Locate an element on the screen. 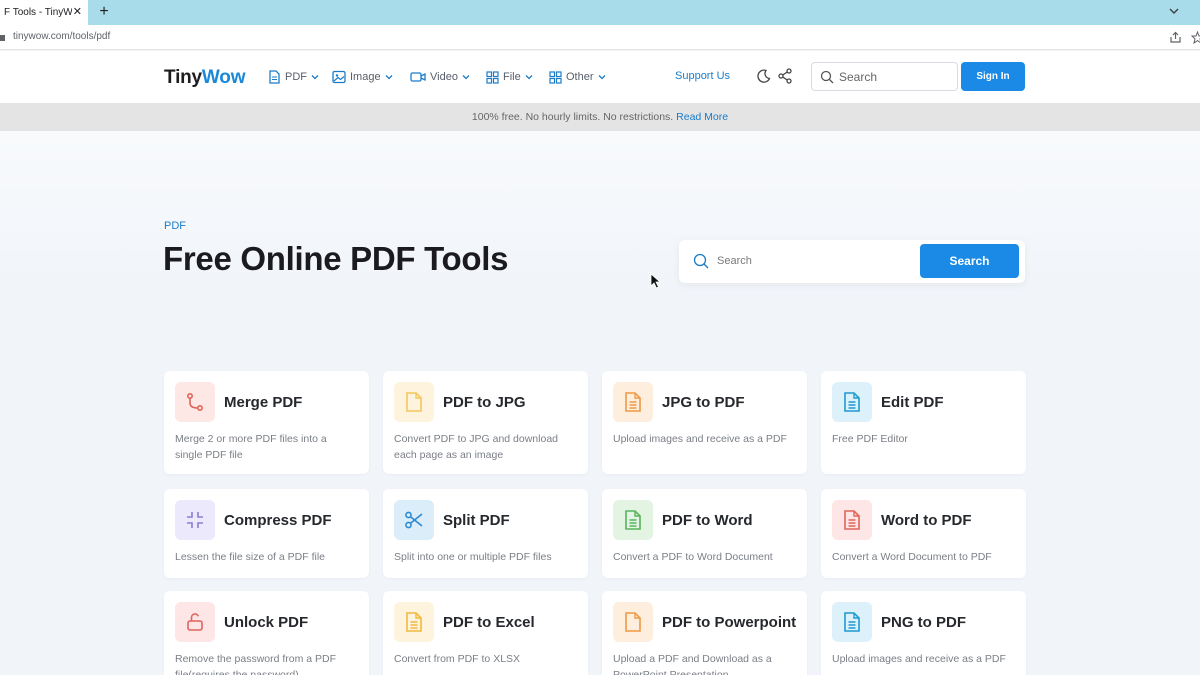 Image resolution: width=1200 pixels, height=675 pixels. pdf-icon is located at coordinates (274, 77).